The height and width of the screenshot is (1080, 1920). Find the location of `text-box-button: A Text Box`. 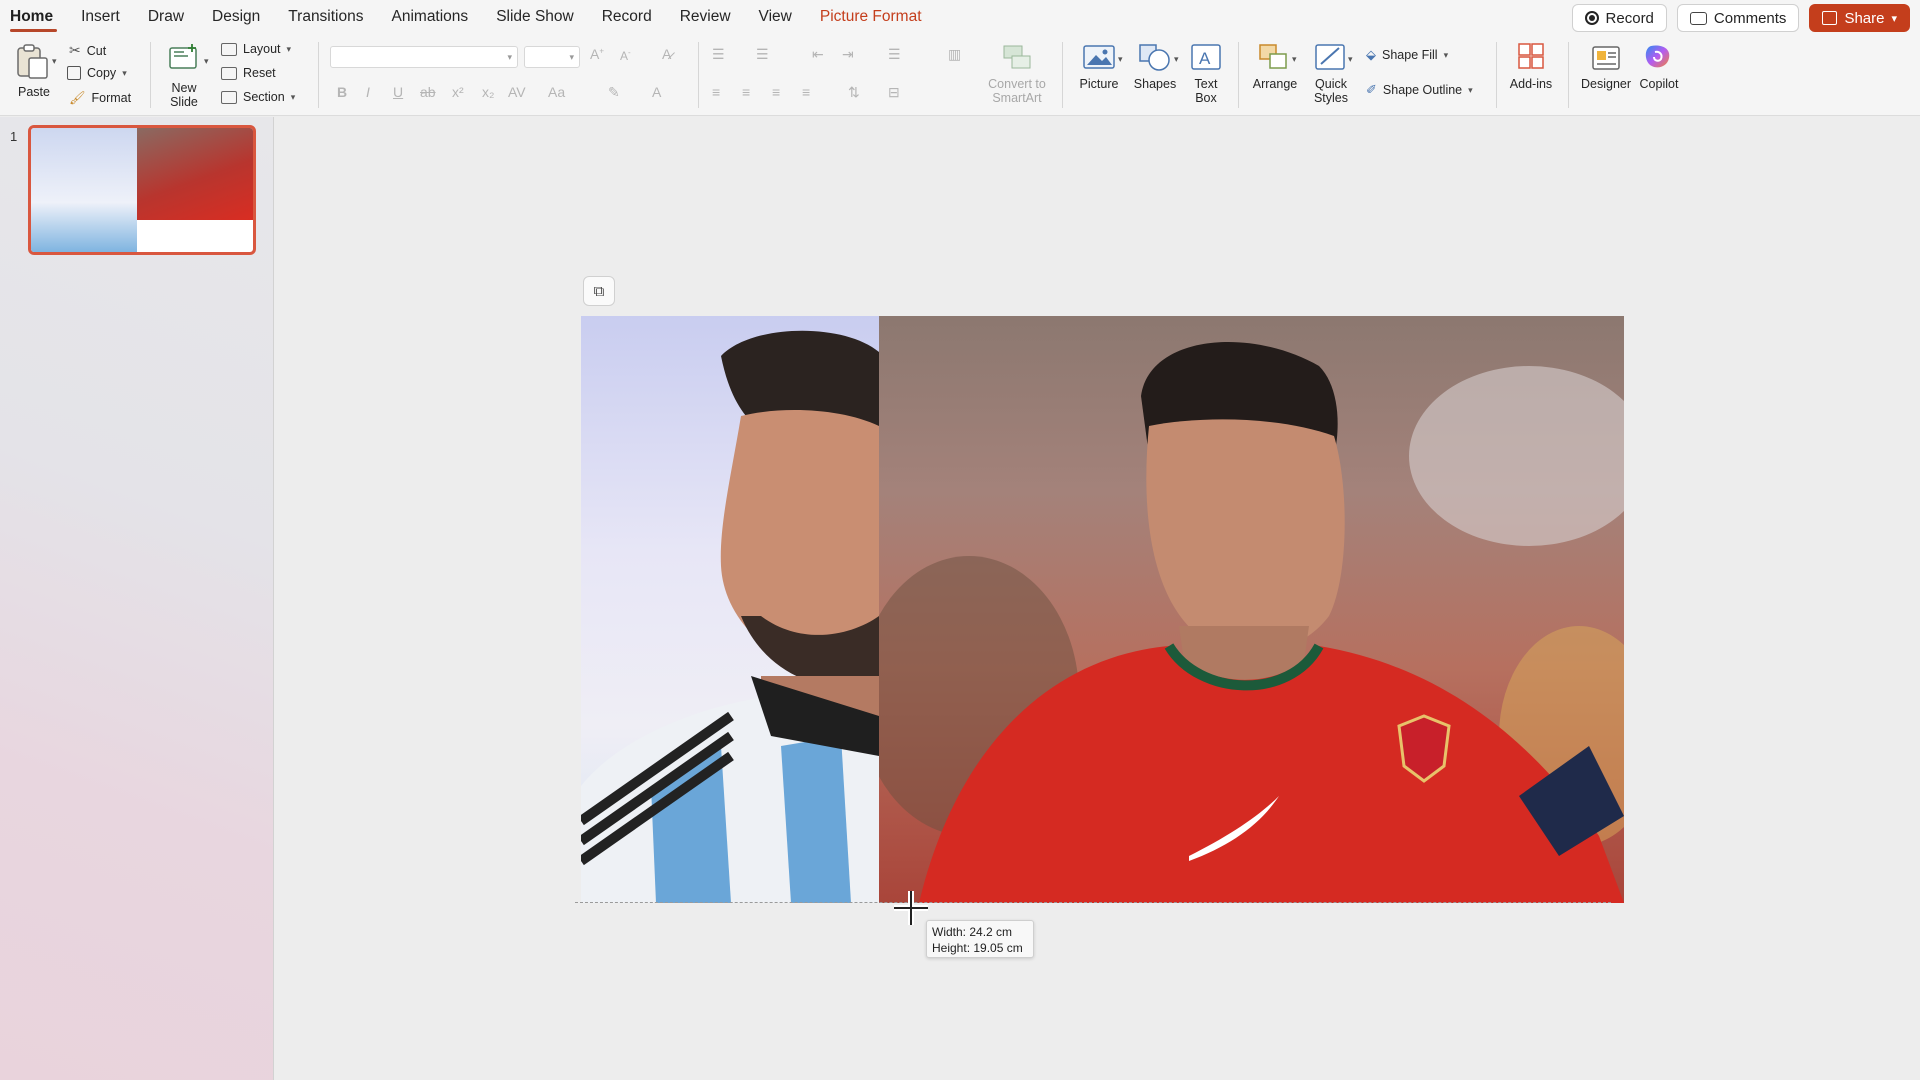

text-box-button: A Text Box is located at coordinates (1206, 73).